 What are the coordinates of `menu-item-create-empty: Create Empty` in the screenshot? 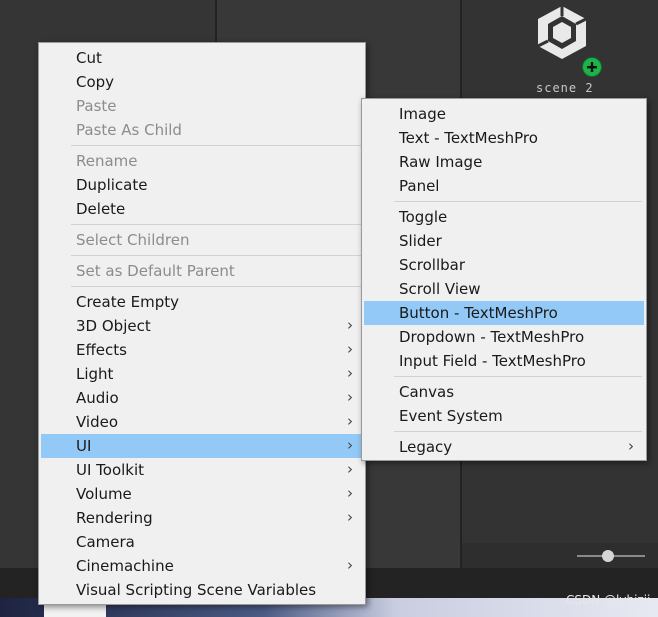 It's located at (202, 302).